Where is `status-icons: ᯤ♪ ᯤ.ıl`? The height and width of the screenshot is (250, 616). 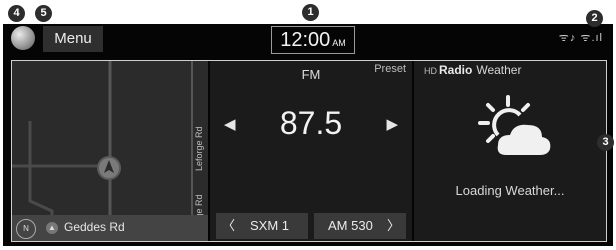
status-icons: ᯤ♪ ᯤ.ıl is located at coordinates (580, 38).